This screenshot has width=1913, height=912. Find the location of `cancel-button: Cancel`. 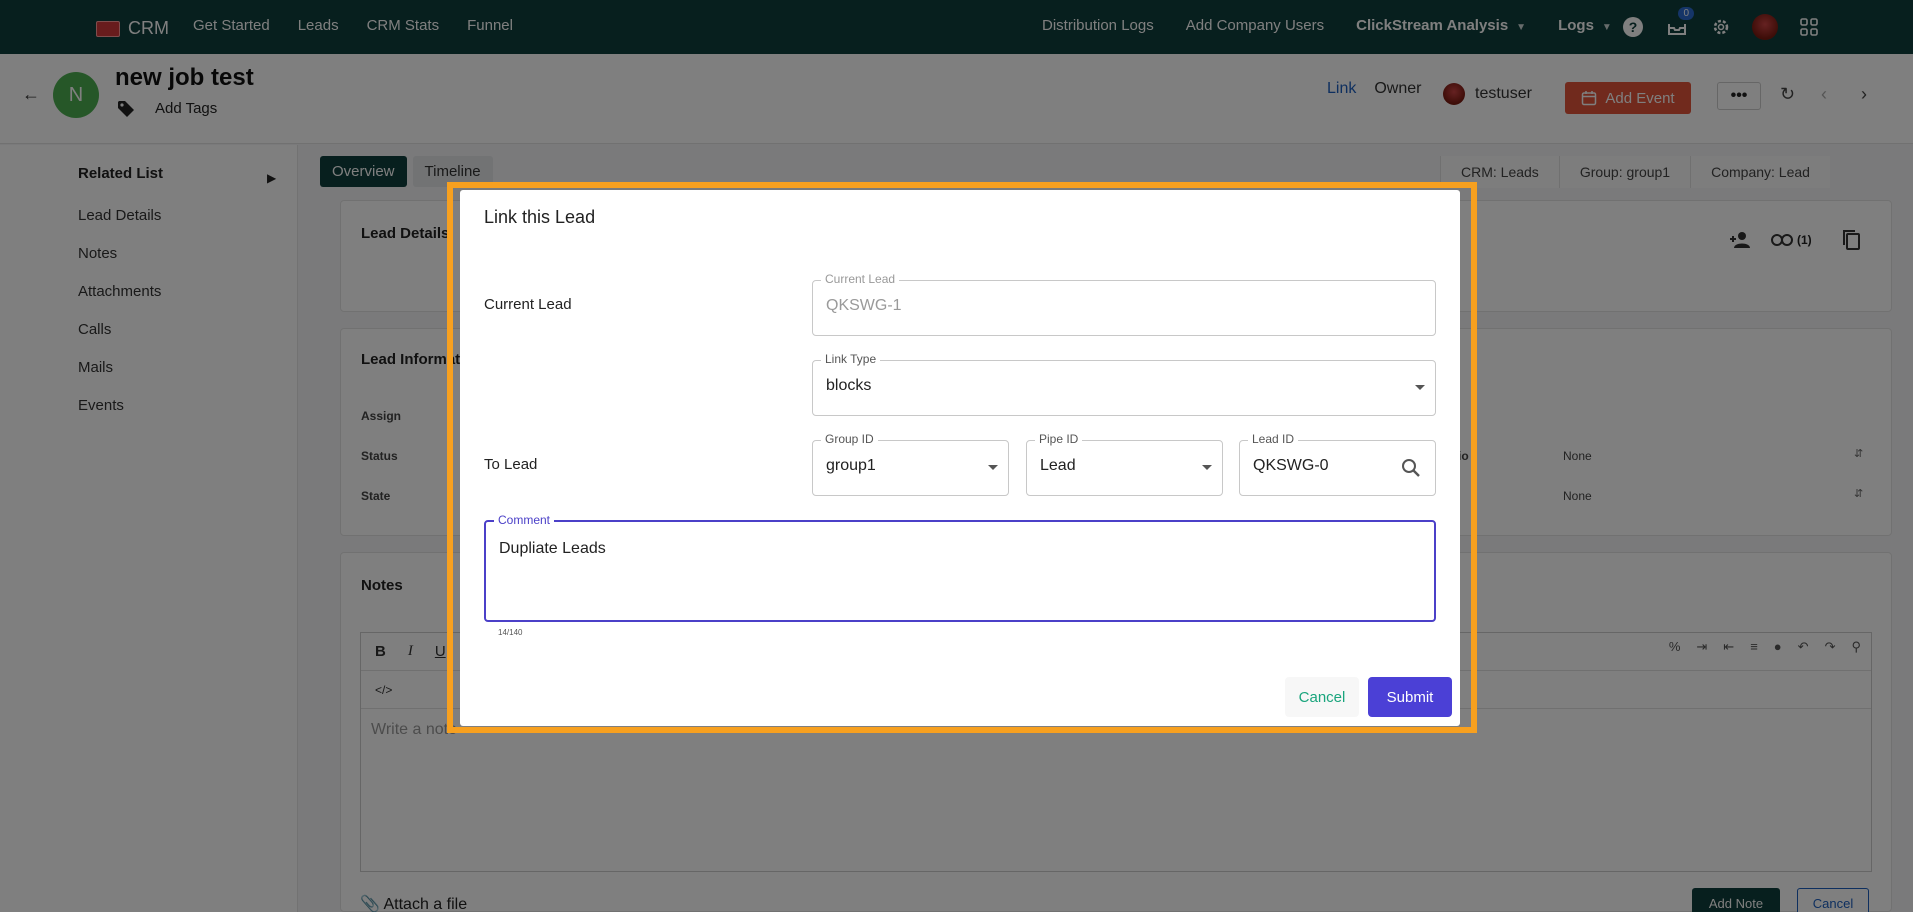

cancel-button: Cancel is located at coordinates (1322, 697).